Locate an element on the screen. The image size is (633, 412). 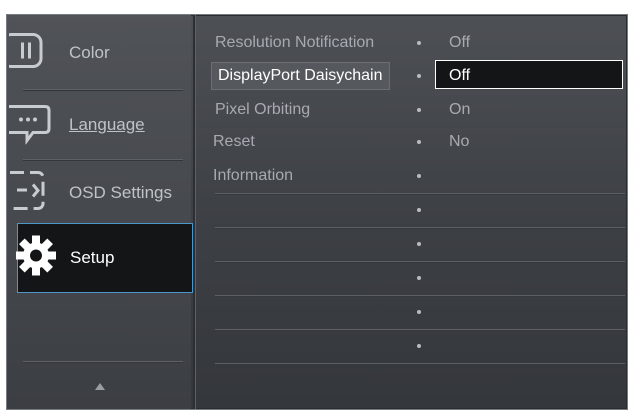
category-osd-settings: OSD Settings is located at coordinates (99, 193).